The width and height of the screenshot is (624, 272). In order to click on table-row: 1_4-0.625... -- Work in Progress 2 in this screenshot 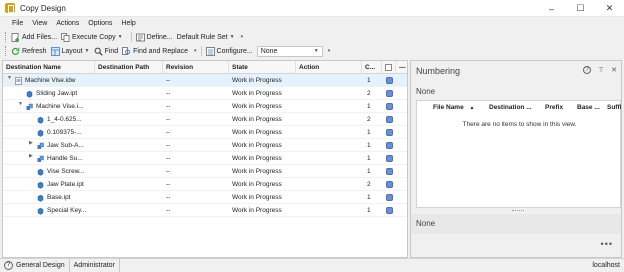, I will do `click(205, 119)`.